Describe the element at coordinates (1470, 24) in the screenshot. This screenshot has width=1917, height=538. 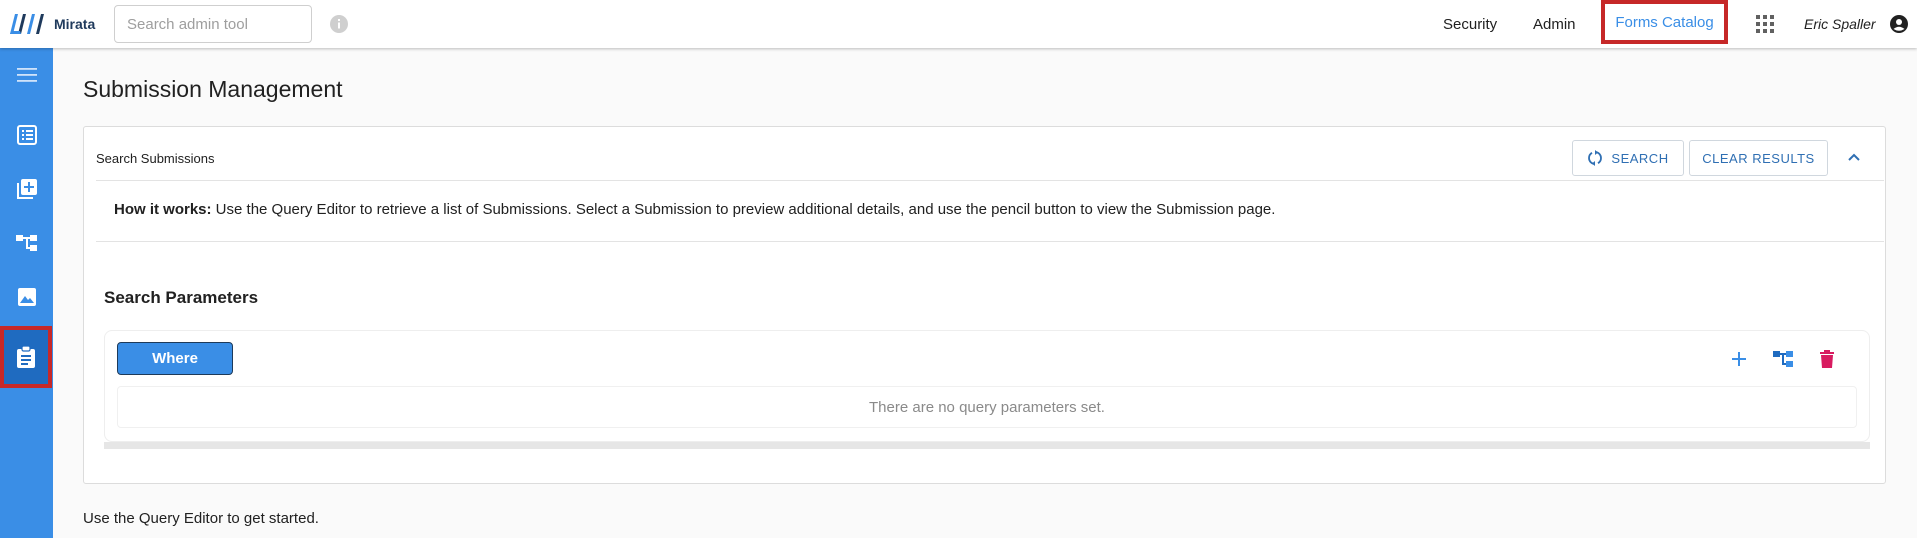
I see `nav-security: Security` at that location.